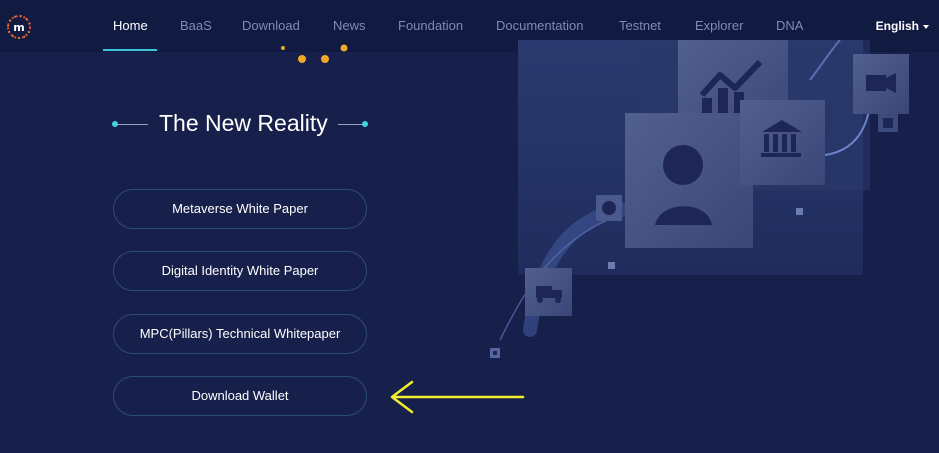 This screenshot has width=939, height=453. I want to click on mpc-technical-whitepaper-button: MPC(Pillars) Technical Whitepaper, so click(240, 334).